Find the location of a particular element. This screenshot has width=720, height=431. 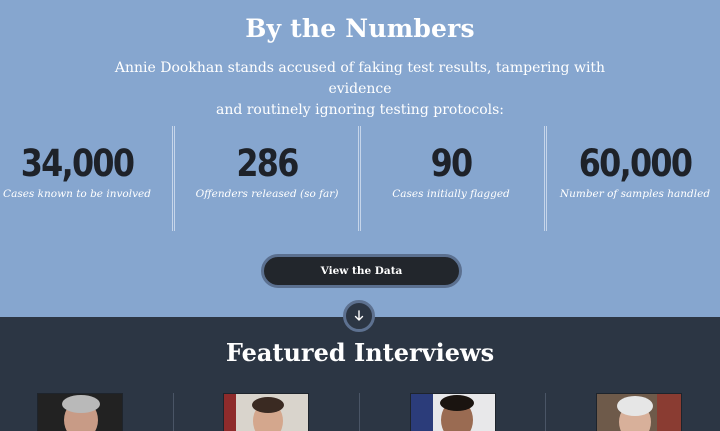

stat-value: 34,000 is located at coordinates (77, 163).